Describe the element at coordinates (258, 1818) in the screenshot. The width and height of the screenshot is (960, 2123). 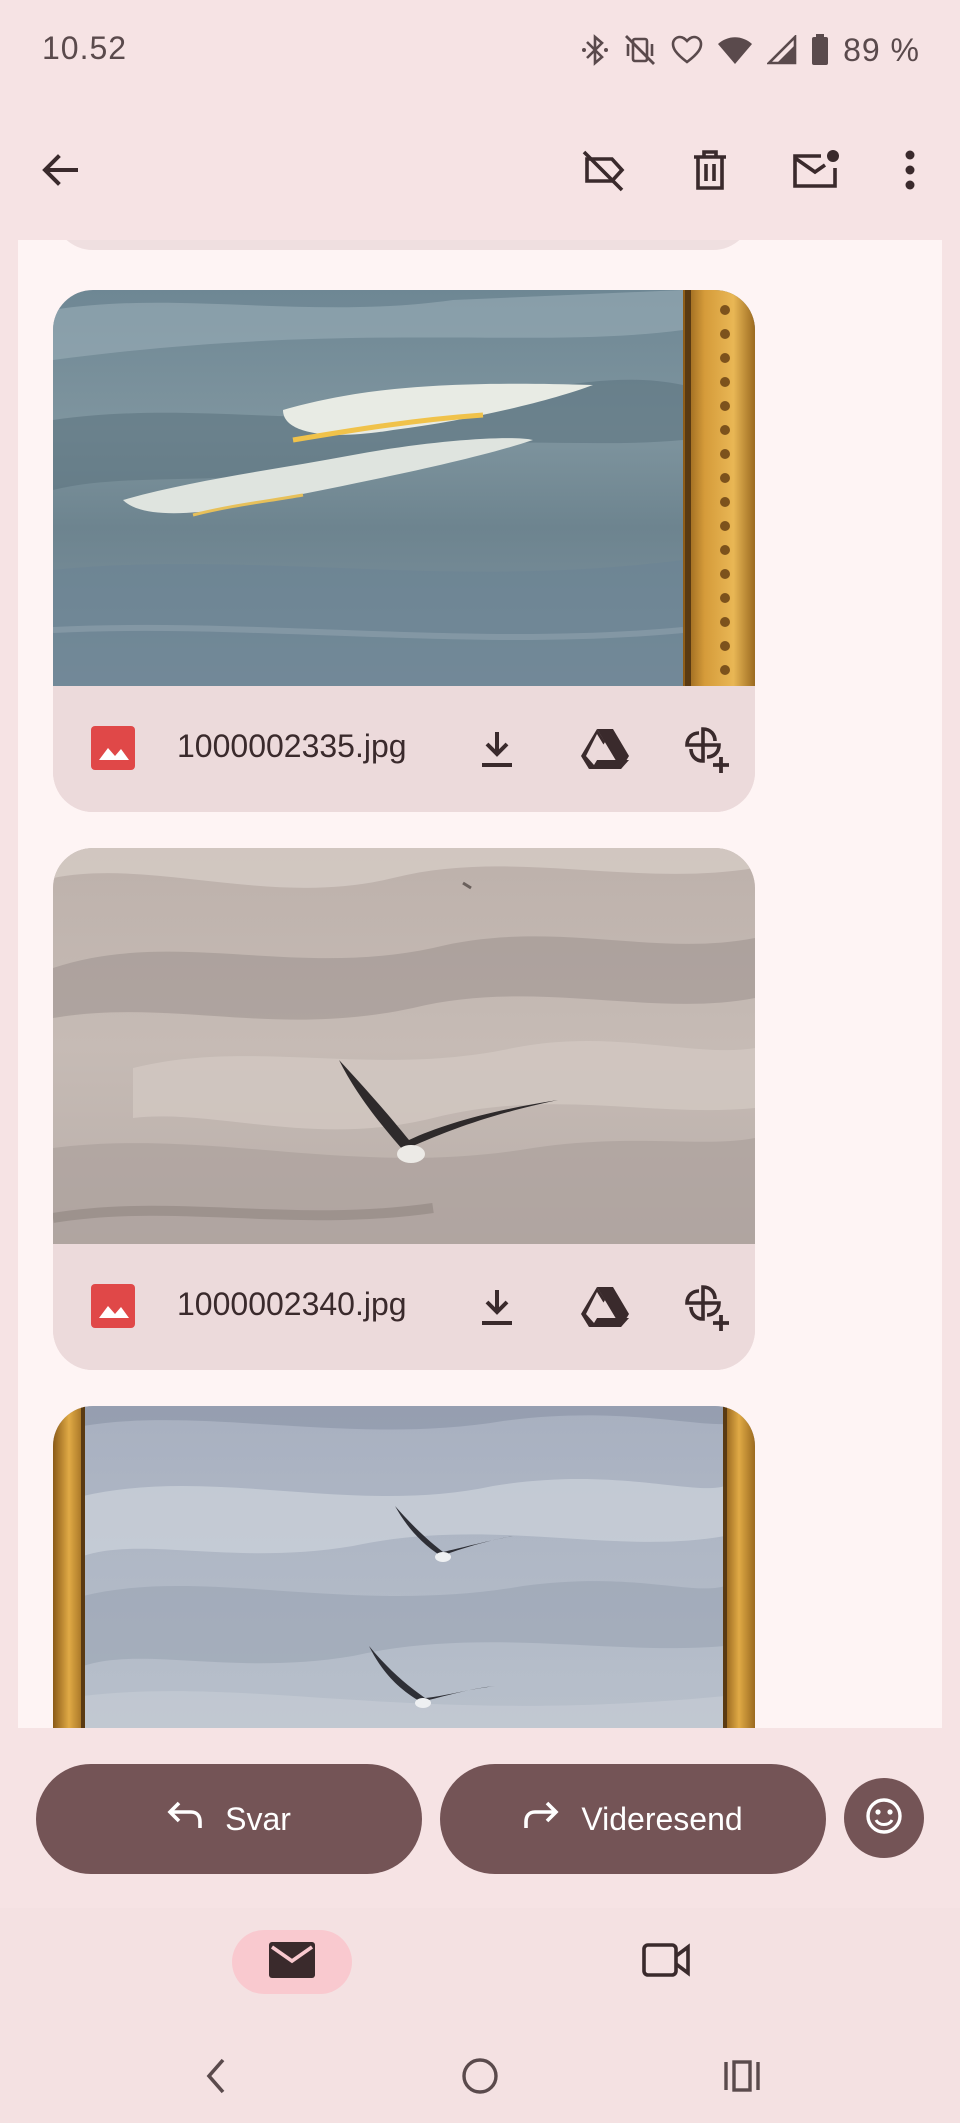
I see `reply-label: Svar` at that location.